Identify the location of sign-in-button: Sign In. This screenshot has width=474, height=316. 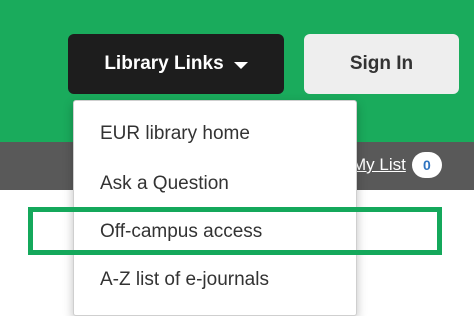
(381, 64).